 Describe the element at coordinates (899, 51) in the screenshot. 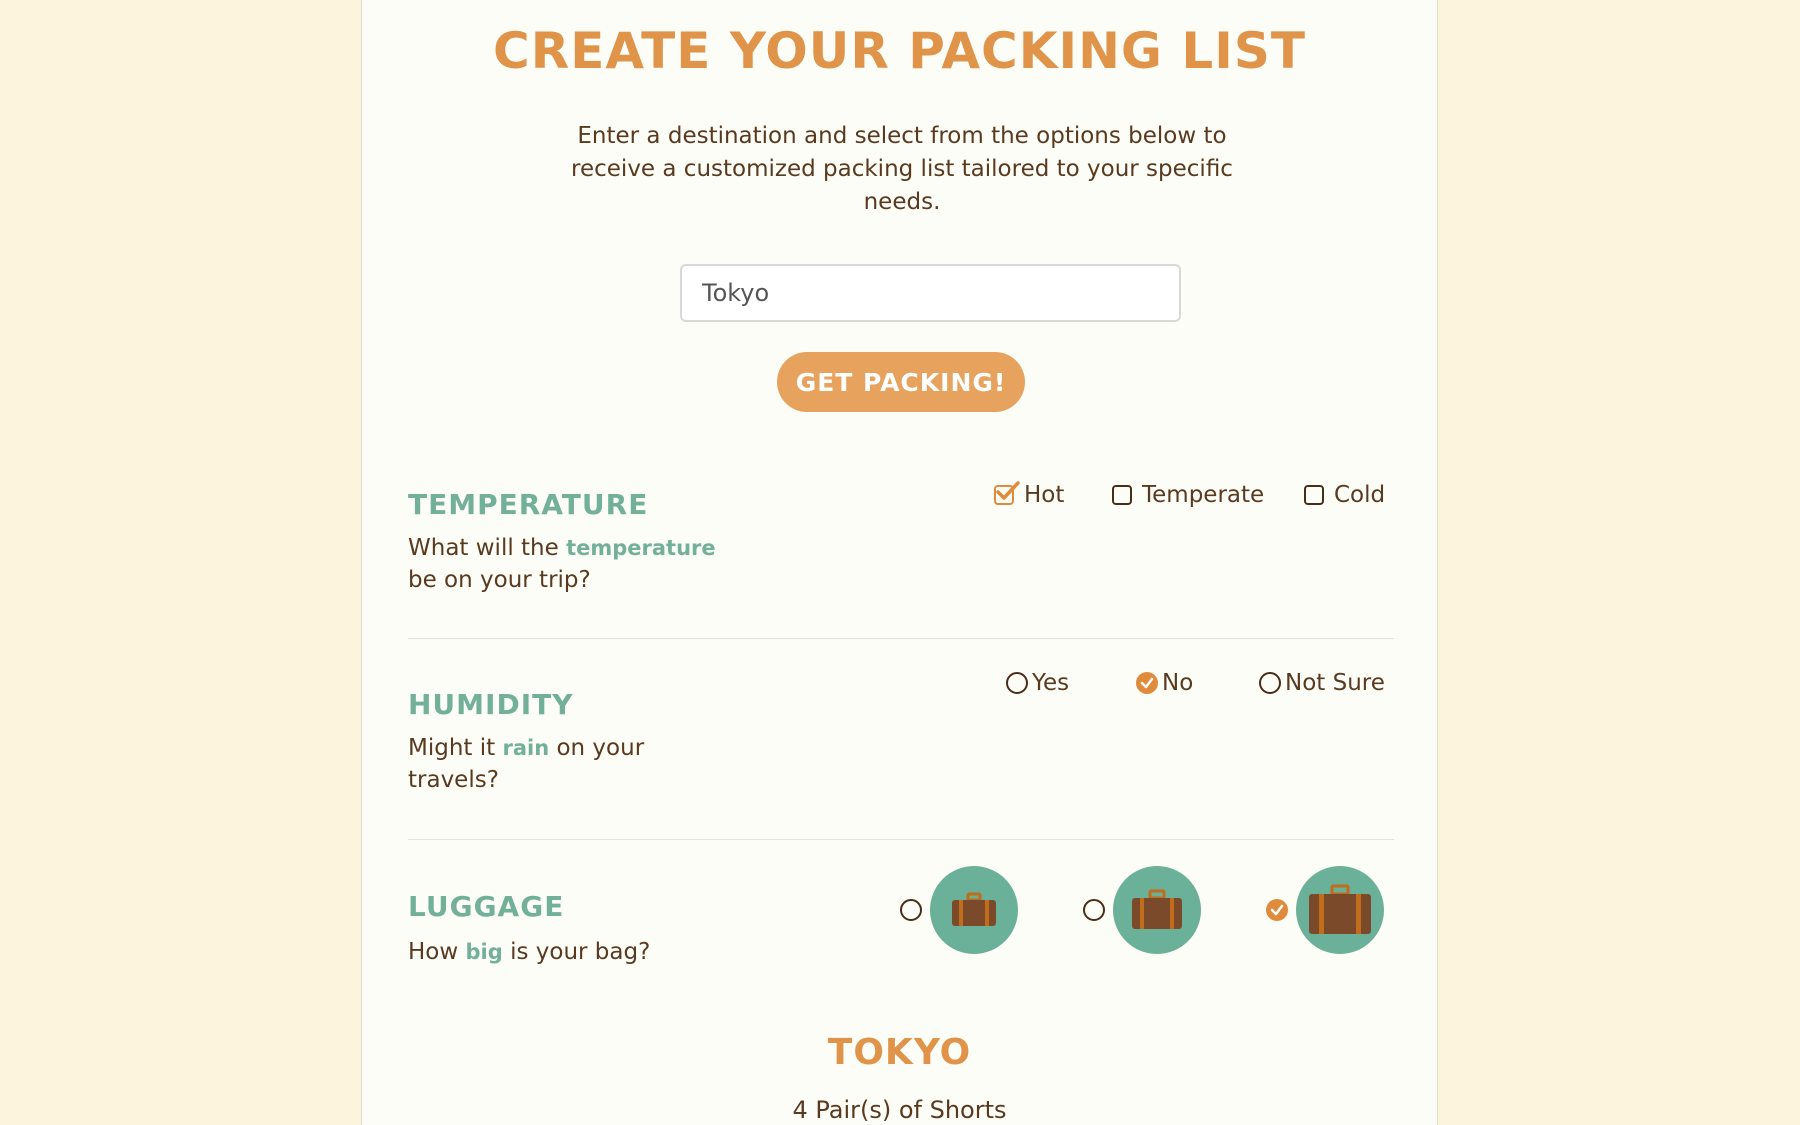

I see `page-title: CREATE YOUR PACKING LIST` at that location.